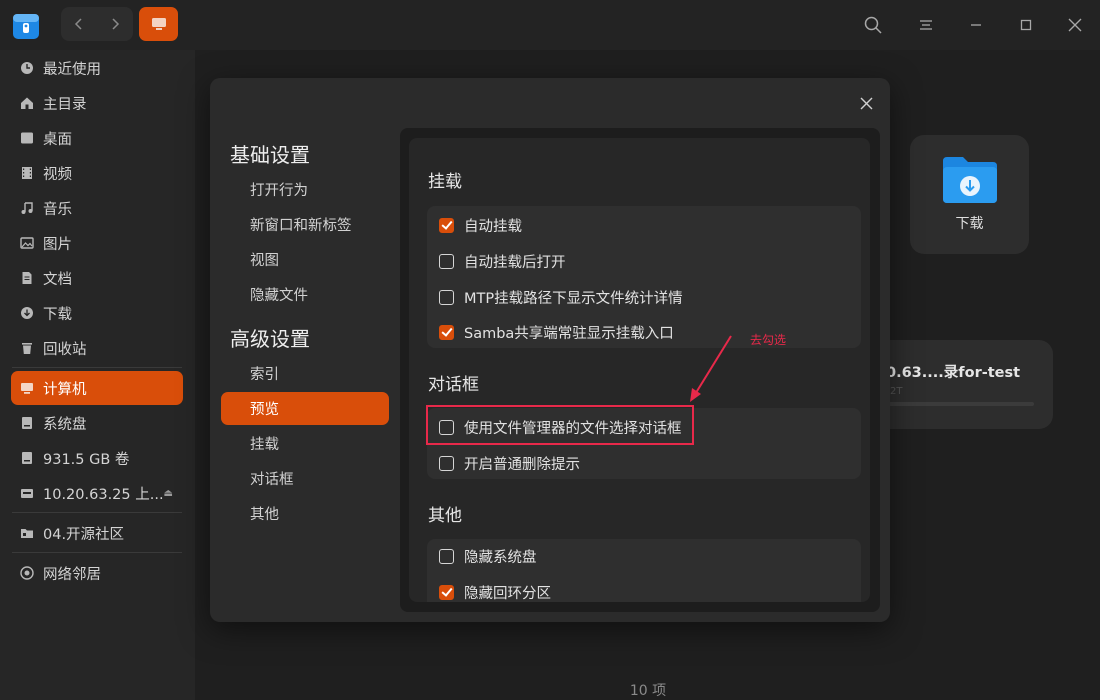 This screenshot has height=700, width=1100. I want to click on chevron-right-icon, so click(116, 24).